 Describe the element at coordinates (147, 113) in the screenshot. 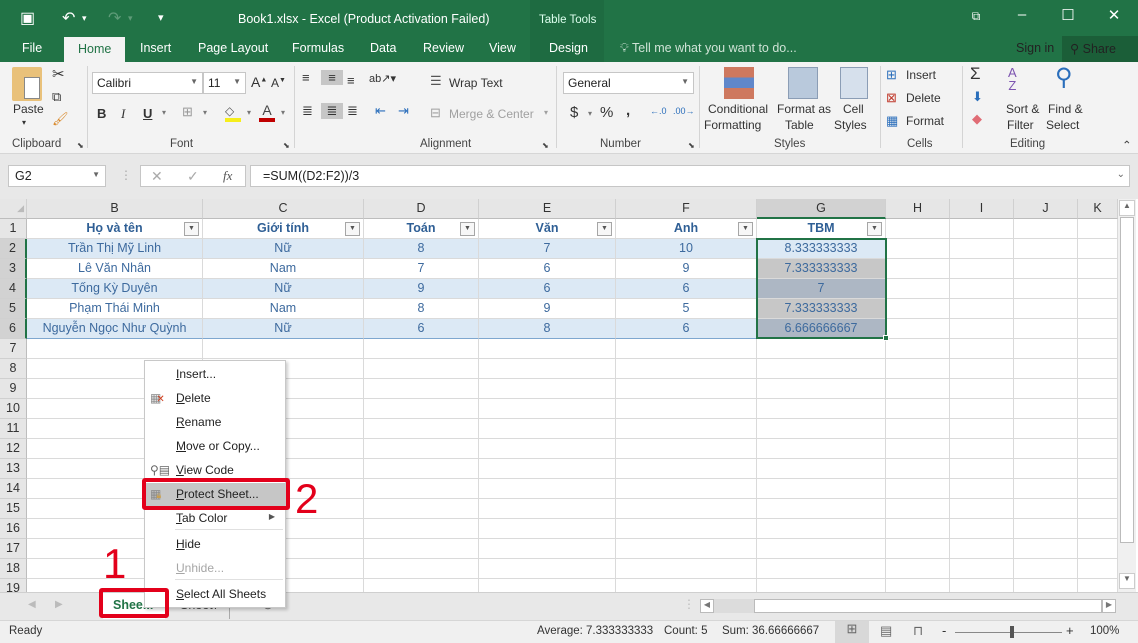

I see `underline-button: U` at that location.